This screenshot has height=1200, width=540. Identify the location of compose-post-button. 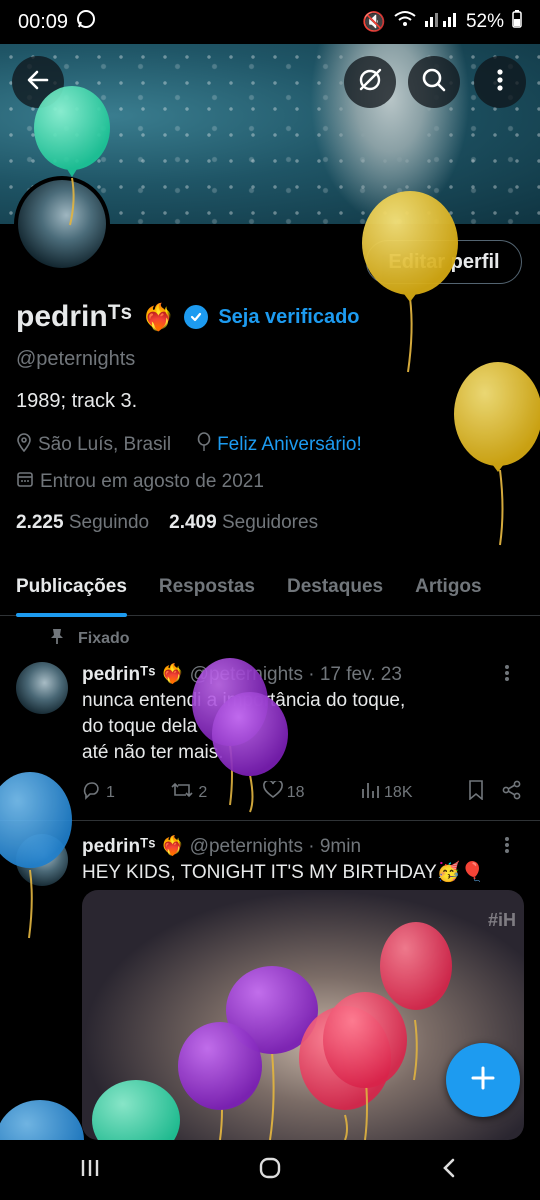
(483, 1080).